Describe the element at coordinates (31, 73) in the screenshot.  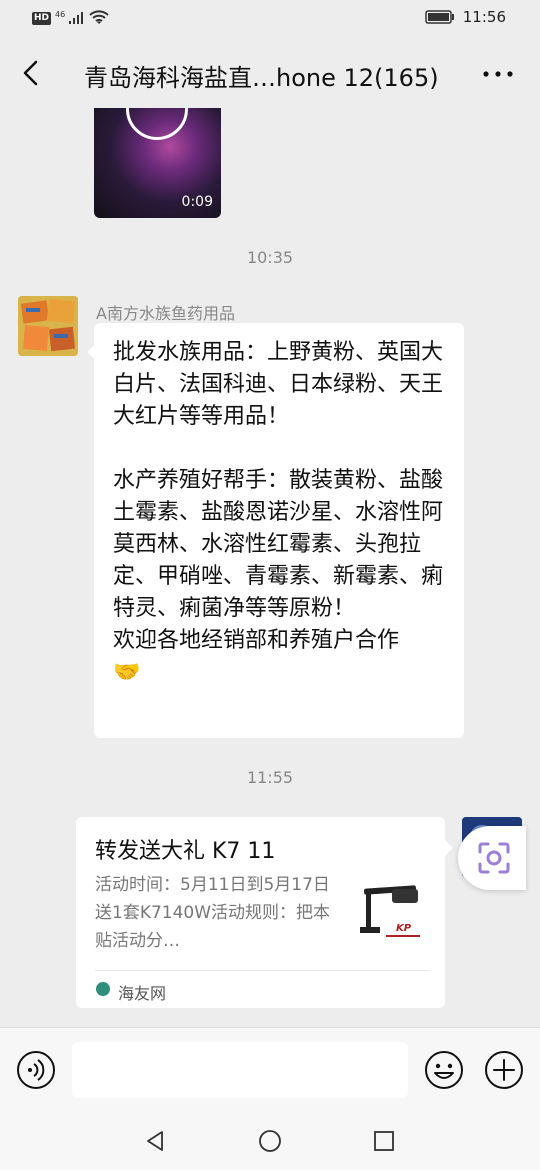
I see `chevron-left-icon` at that location.